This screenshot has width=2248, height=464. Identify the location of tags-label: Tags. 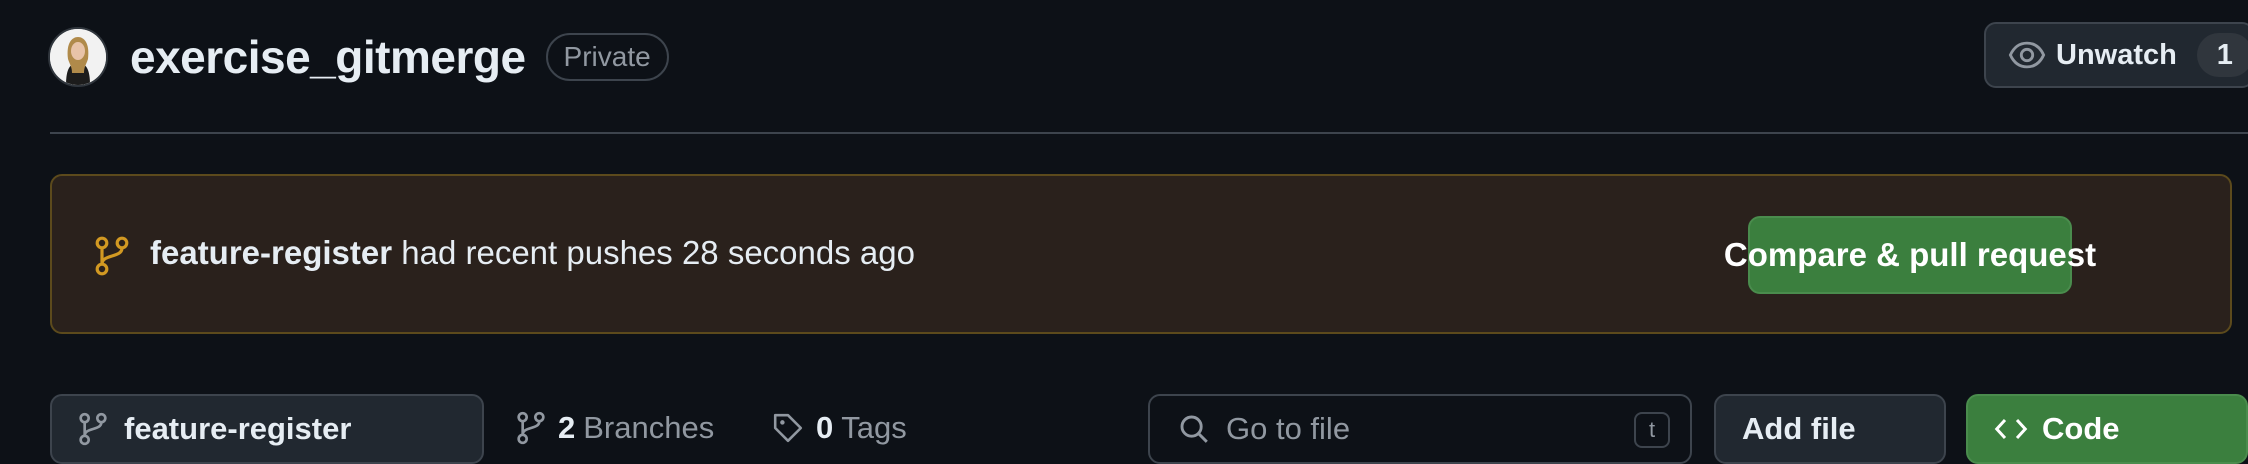
(874, 427).